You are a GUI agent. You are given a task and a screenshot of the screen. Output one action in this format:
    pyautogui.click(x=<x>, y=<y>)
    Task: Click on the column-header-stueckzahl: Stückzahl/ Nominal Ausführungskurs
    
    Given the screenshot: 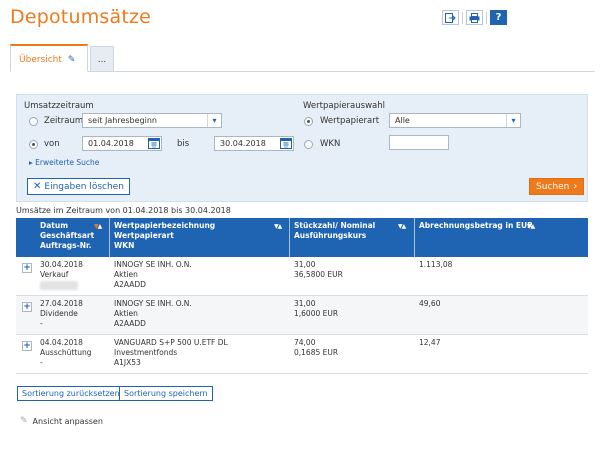 What is the action you would take?
    pyautogui.click(x=334, y=231)
    